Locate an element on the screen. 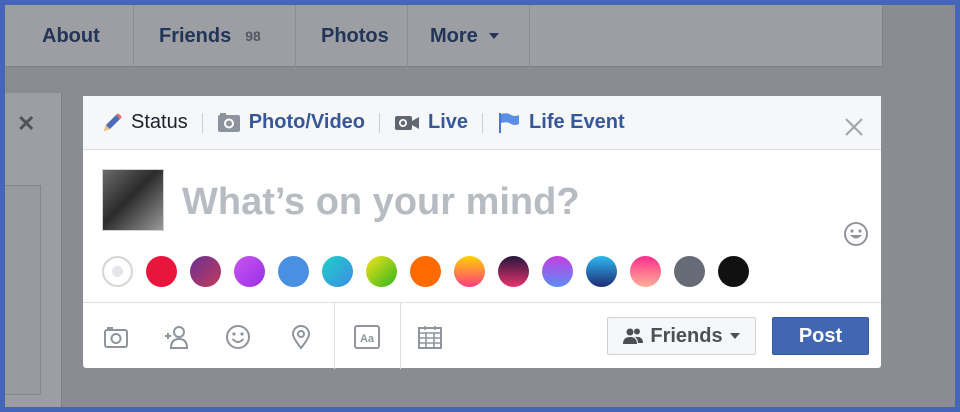  audience-selector: Friends is located at coordinates (681, 336).